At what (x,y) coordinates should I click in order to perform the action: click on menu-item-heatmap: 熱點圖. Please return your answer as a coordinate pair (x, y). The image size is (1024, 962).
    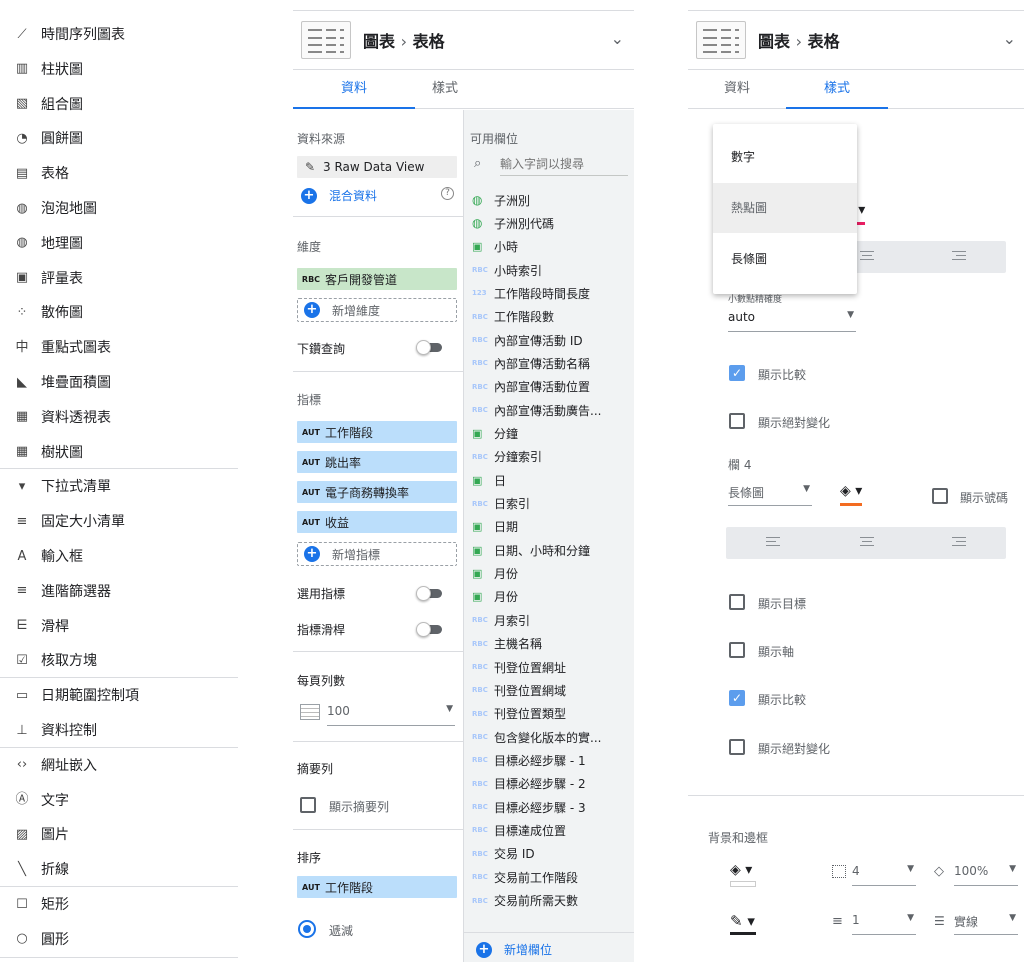
    Looking at the image, I should click on (785, 208).